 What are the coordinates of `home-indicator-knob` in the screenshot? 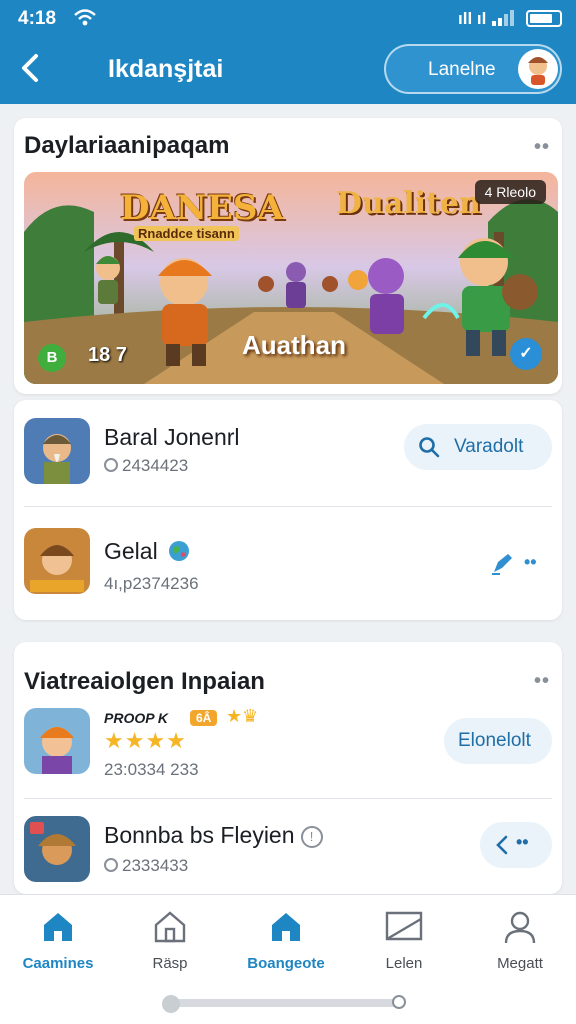 It's located at (171, 1004).